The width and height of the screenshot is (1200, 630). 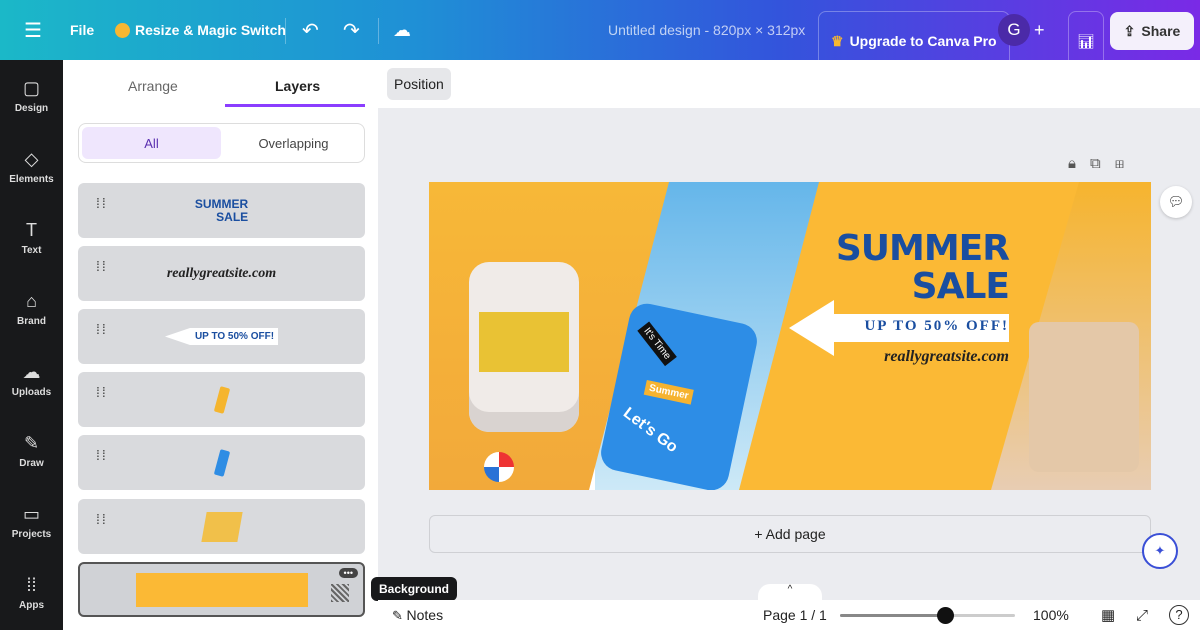 I want to click on rail-label: Design, so click(x=31, y=108).